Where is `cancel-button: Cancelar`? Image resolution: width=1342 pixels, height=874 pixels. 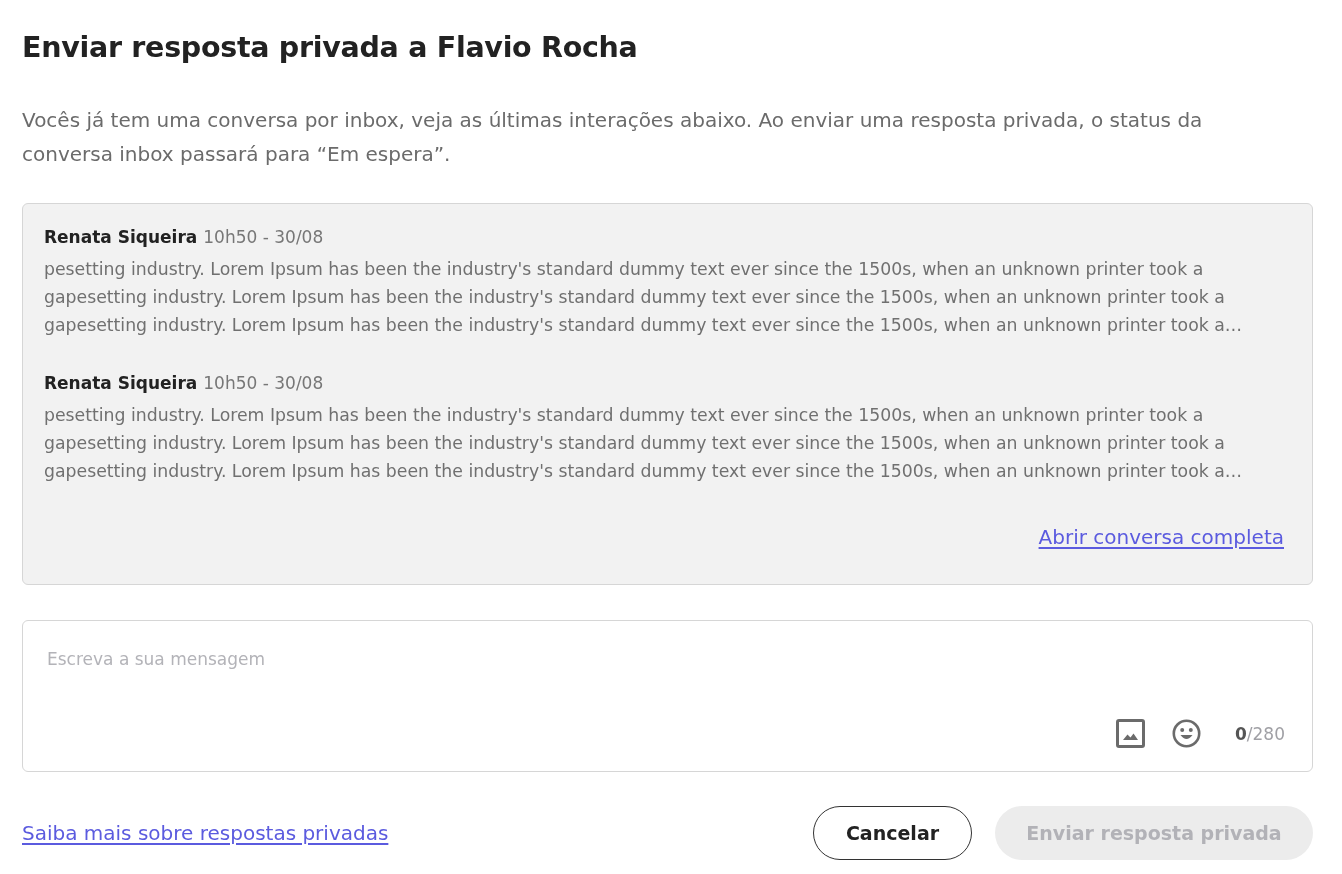
cancel-button: Cancelar is located at coordinates (892, 833).